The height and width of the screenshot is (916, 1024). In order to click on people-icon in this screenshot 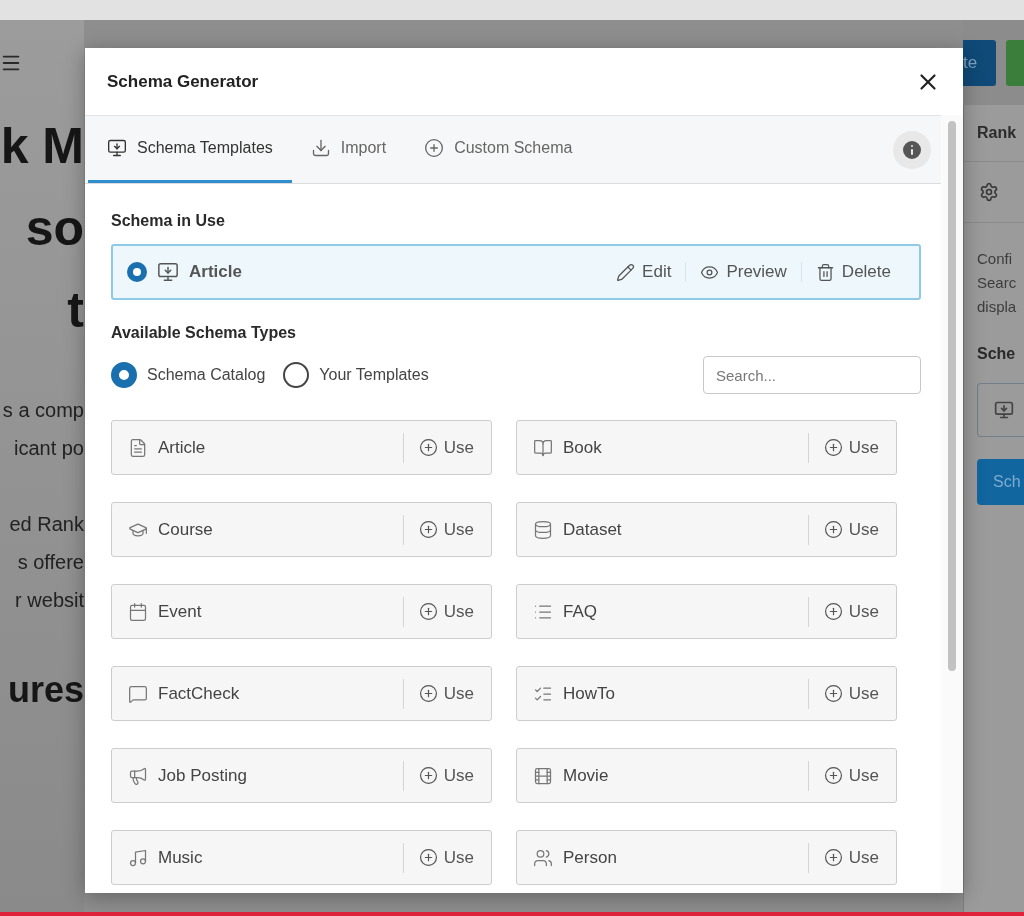, I will do `click(543, 857)`.